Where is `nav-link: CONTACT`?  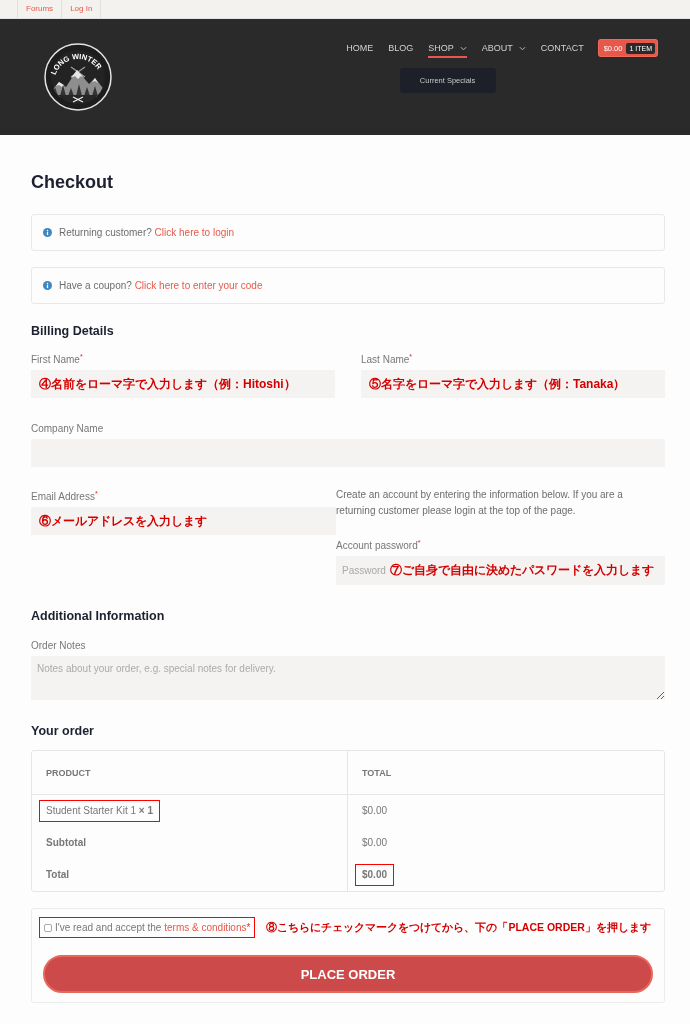 nav-link: CONTACT is located at coordinates (562, 49).